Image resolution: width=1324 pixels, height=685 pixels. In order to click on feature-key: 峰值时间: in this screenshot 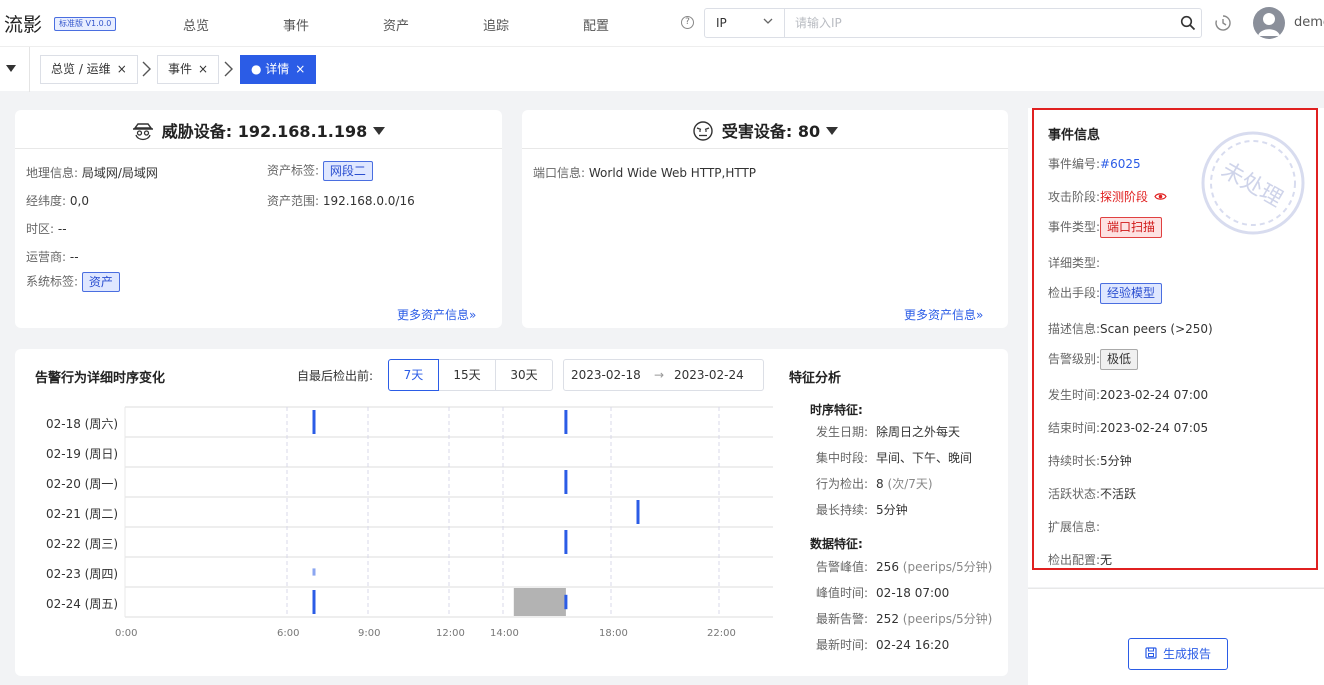, I will do `click(842, 593)`.